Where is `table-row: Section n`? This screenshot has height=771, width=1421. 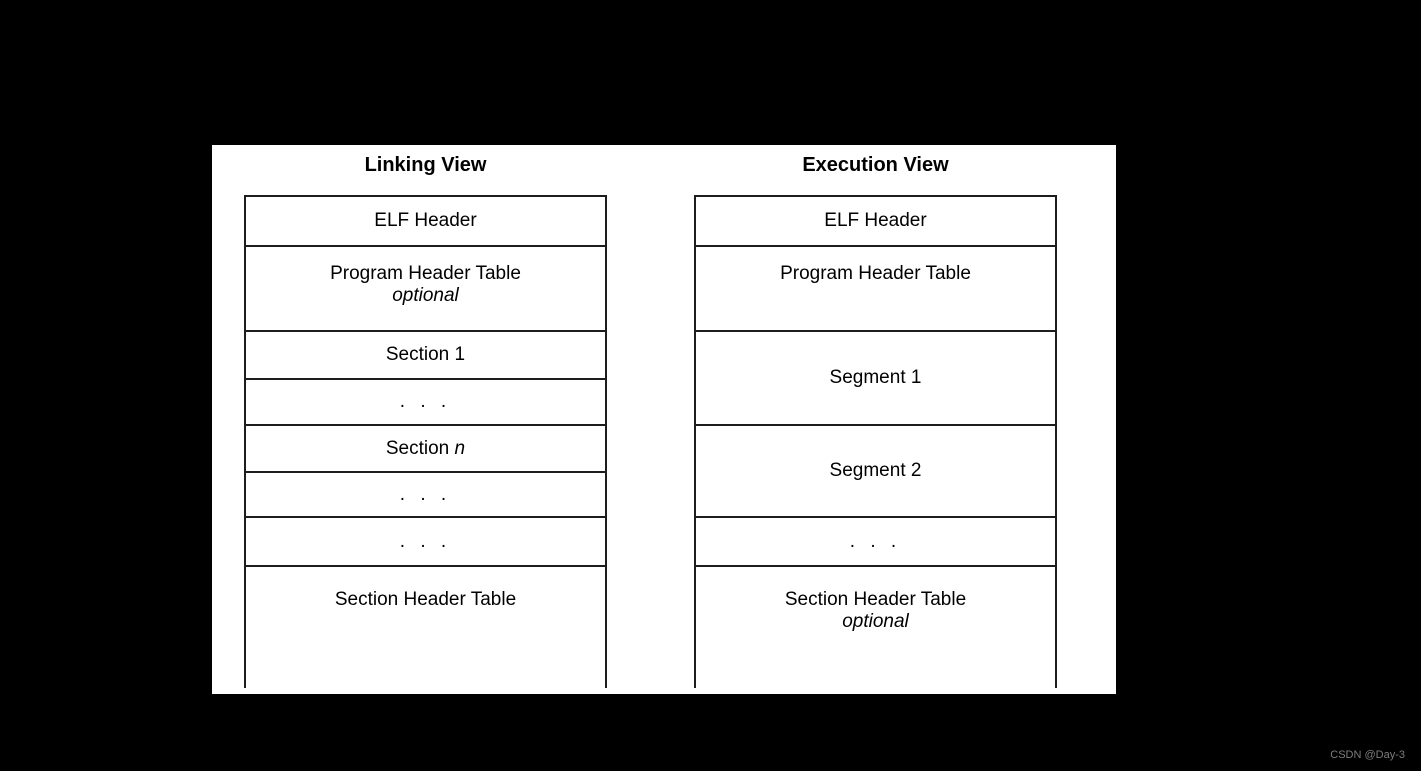 table-row: Section n is located at coordinates (425, 449).